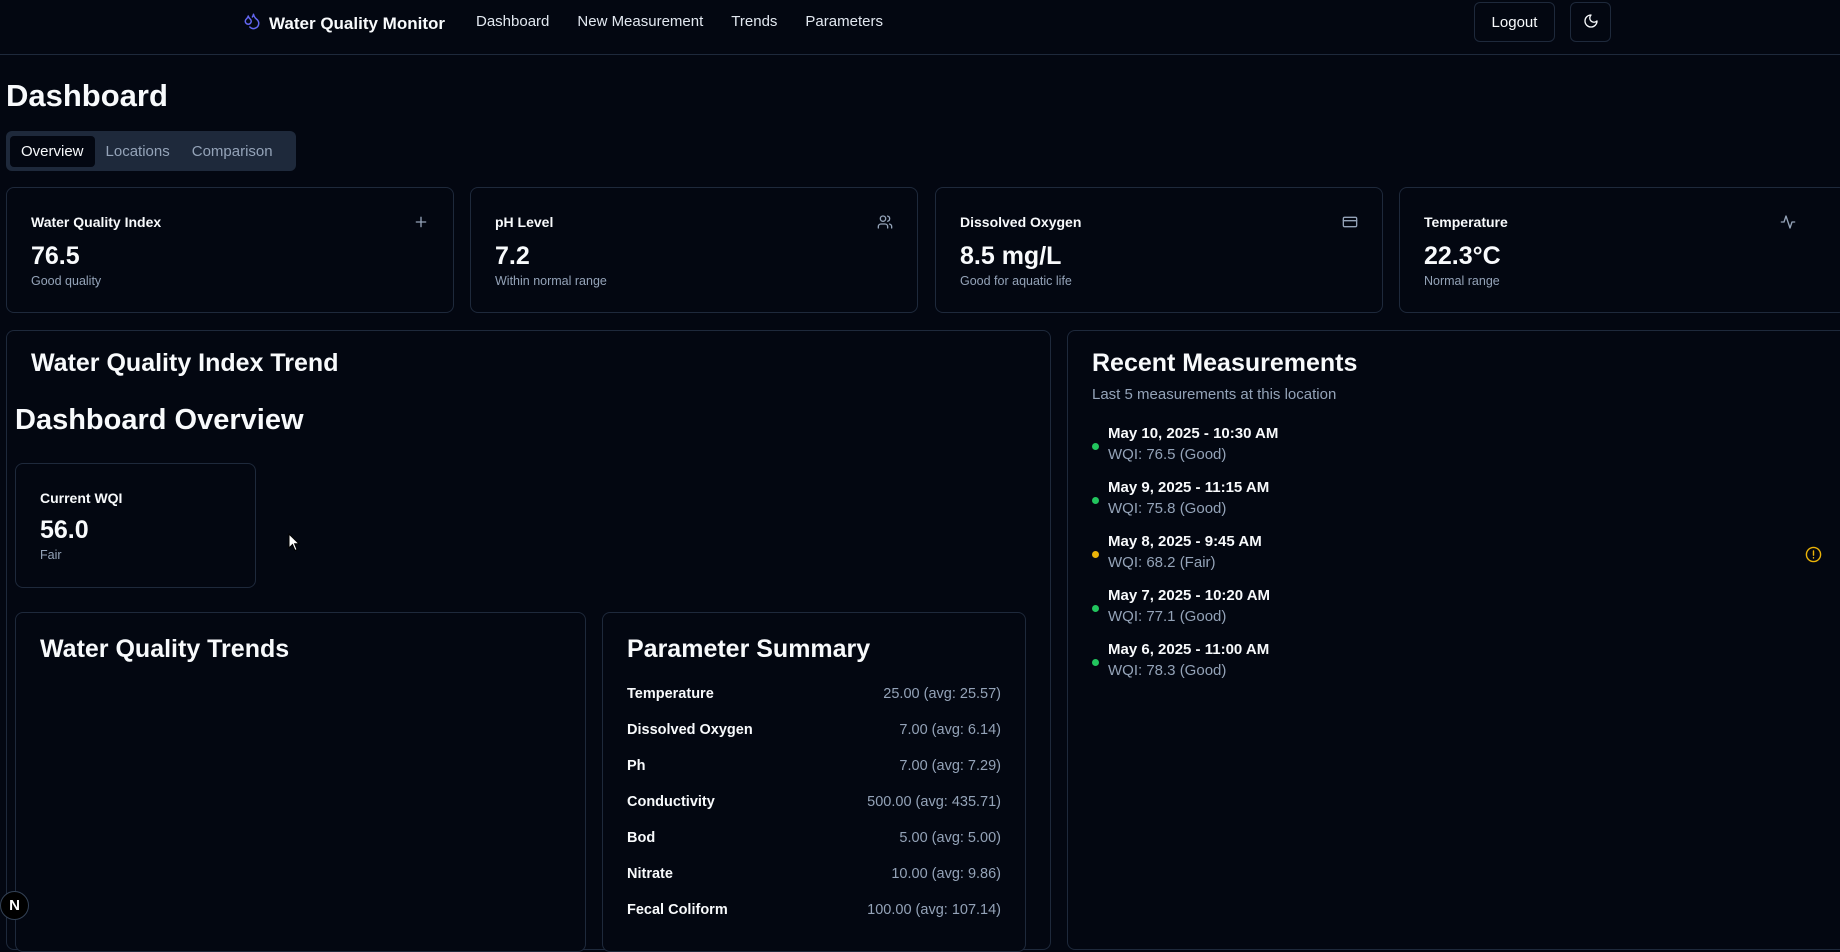  Describe the element at coordinates (1167, 454) in the screenshot. I see `measurement-wqi: WQI: 76.5 (Good)` at that location.